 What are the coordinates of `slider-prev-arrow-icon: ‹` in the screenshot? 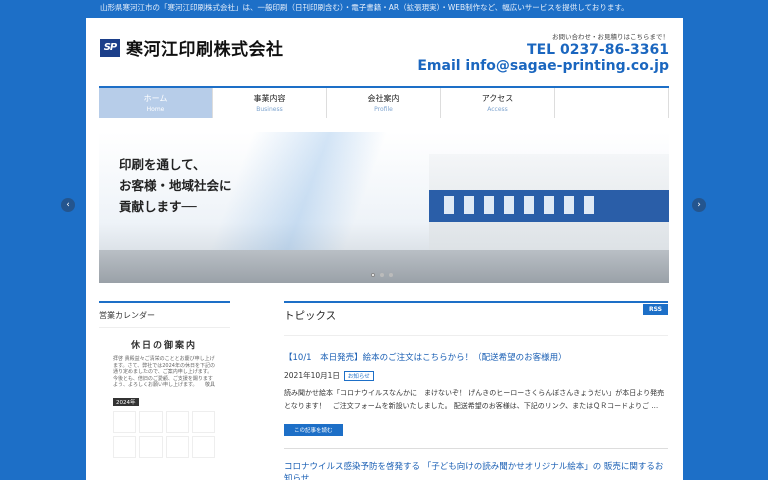 It's located at (68, 205).